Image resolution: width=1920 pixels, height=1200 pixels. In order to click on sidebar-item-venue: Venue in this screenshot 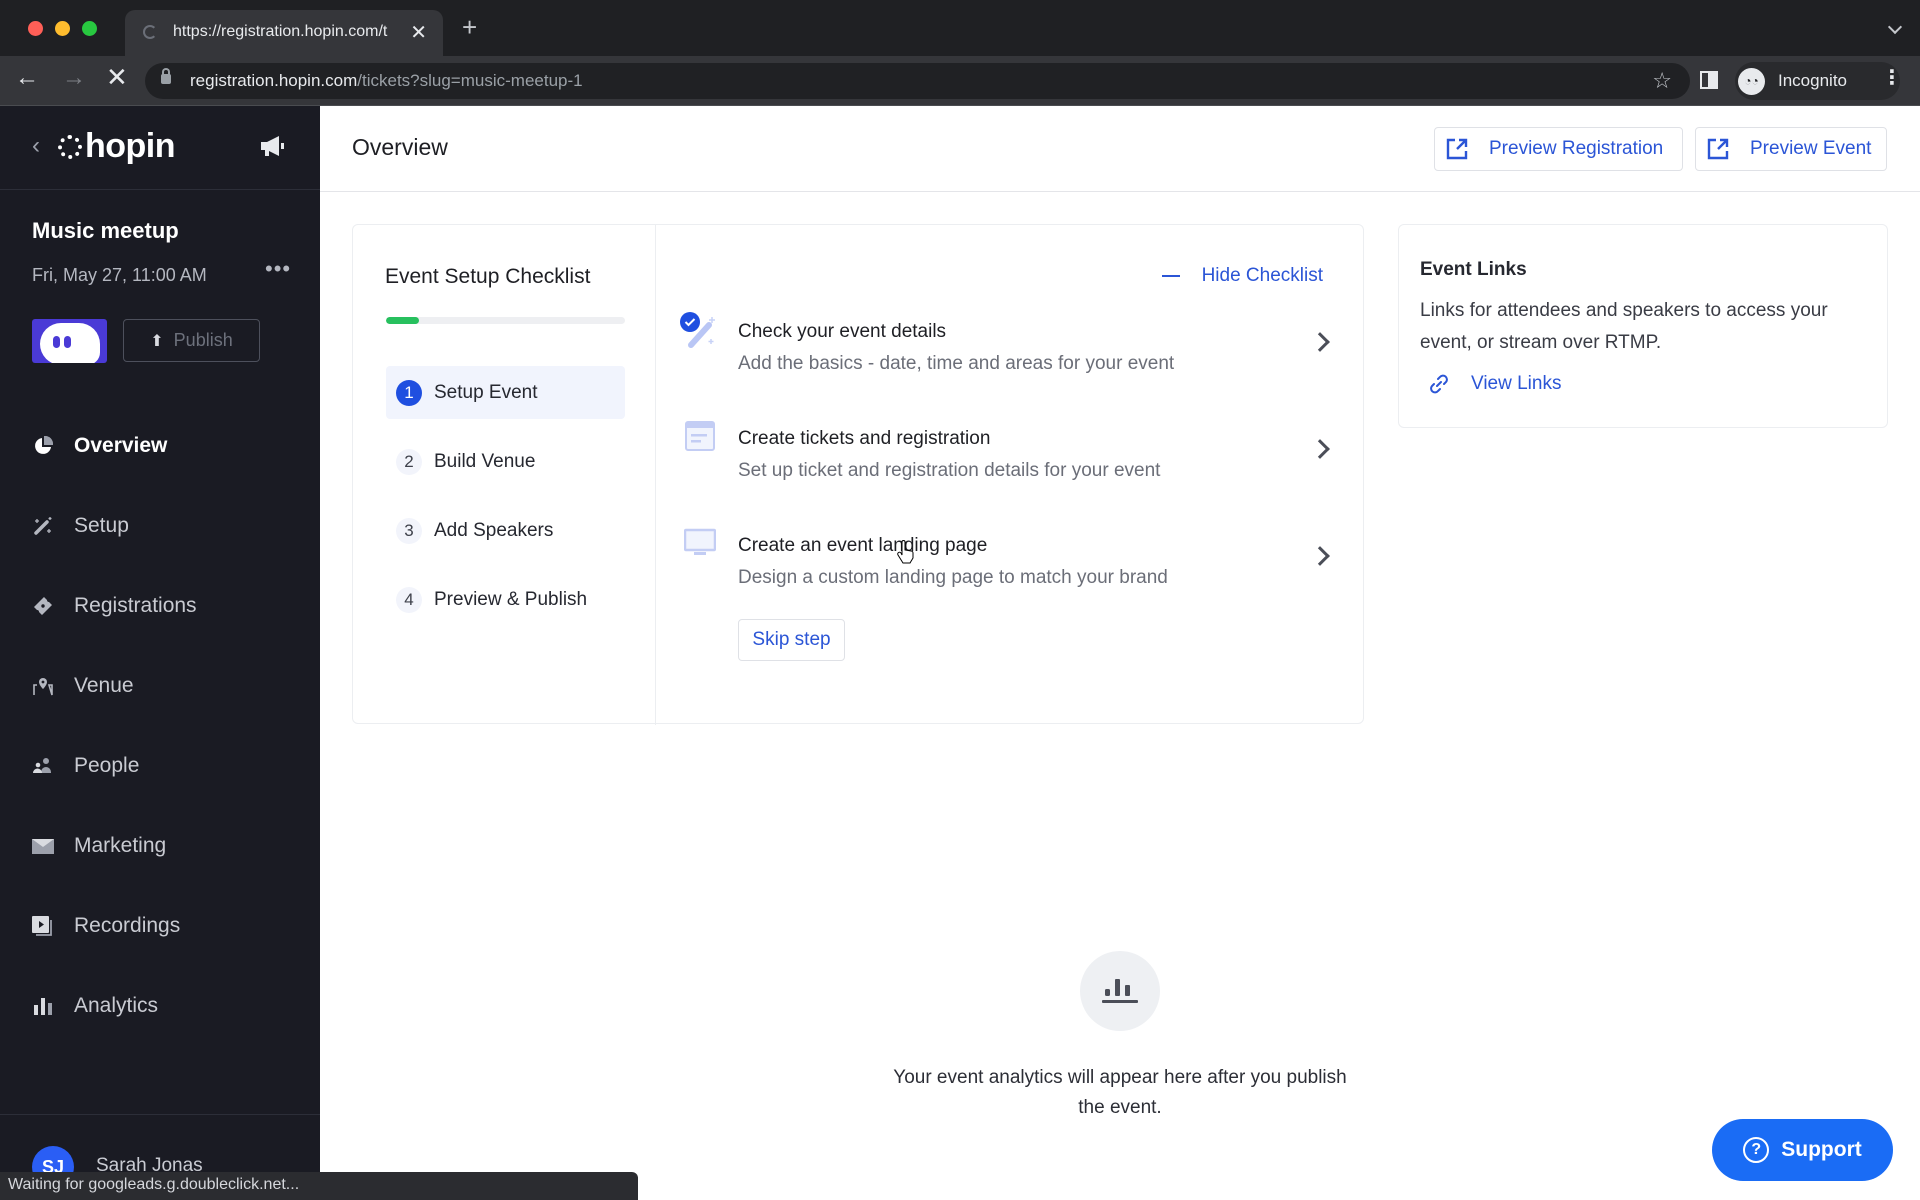, I will do `click(160, 686)`.